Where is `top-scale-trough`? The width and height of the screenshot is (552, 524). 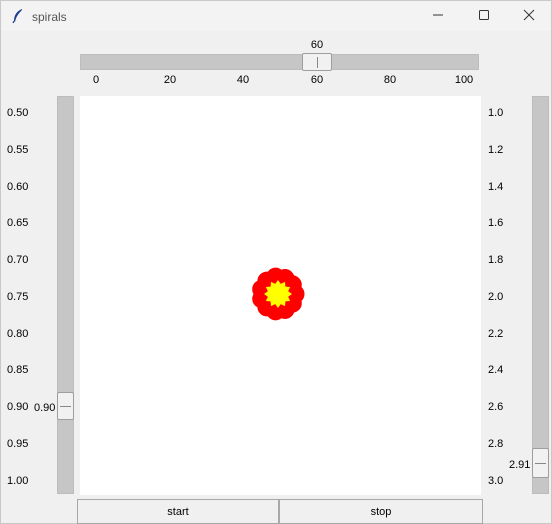
top-scale-trough is located at coordinates (279, 62).